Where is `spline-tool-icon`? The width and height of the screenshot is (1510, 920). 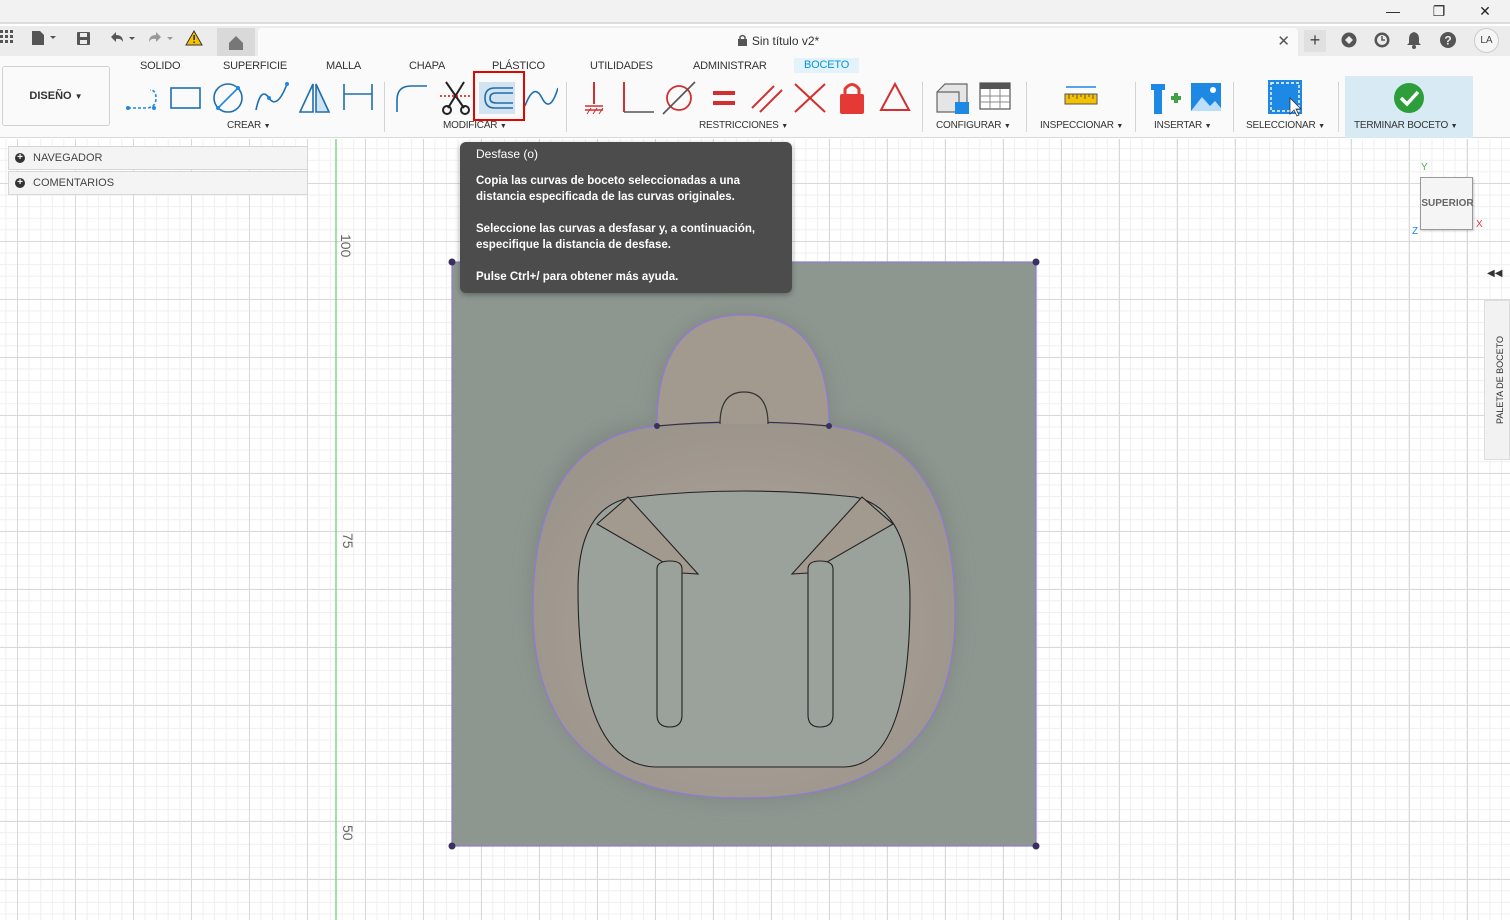
spline-tool-icon is located at coordinates (271, 98).